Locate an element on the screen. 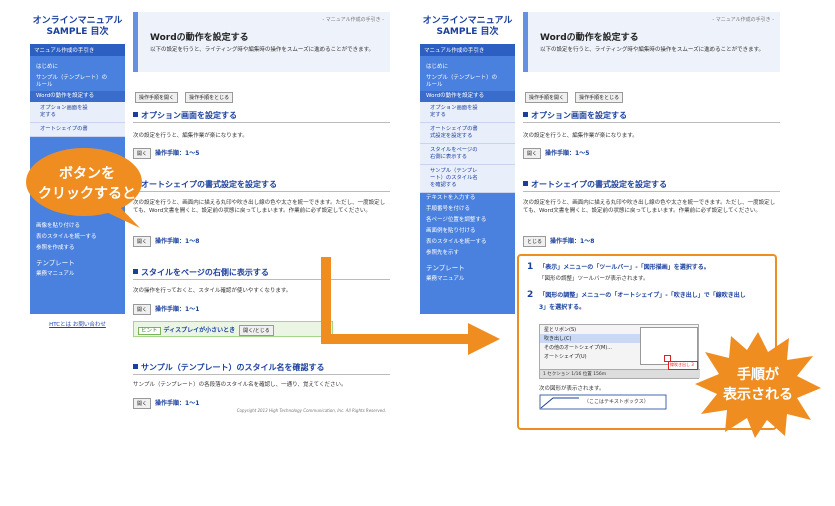 This screenshot has height=506, width=835. toc-item: 画面例を貼り付ける is located at coordinates (467, 231).